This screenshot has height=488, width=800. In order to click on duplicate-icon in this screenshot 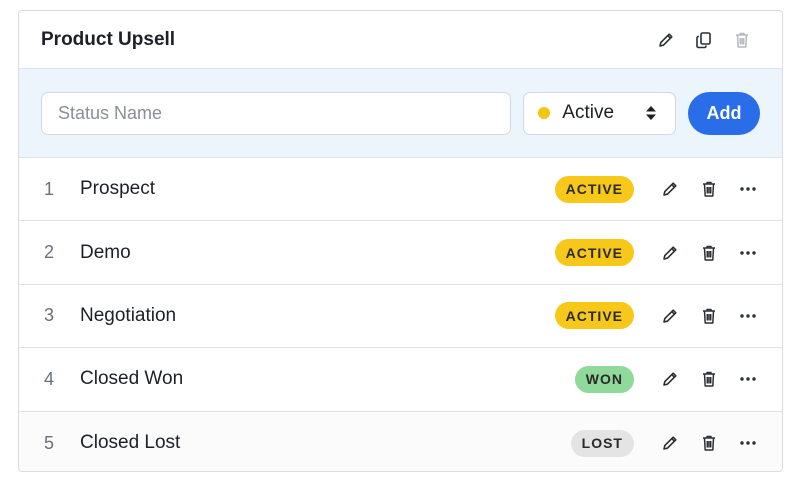, I will do `click(704, 40)`.